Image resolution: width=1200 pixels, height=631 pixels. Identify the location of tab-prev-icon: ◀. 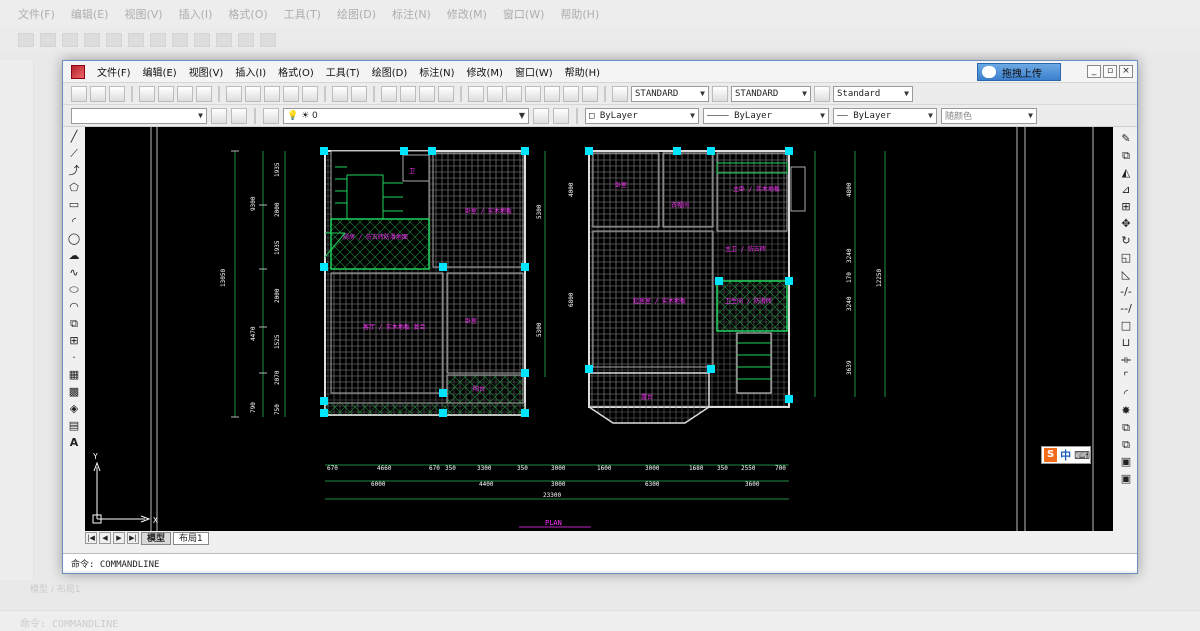
(105, 538).